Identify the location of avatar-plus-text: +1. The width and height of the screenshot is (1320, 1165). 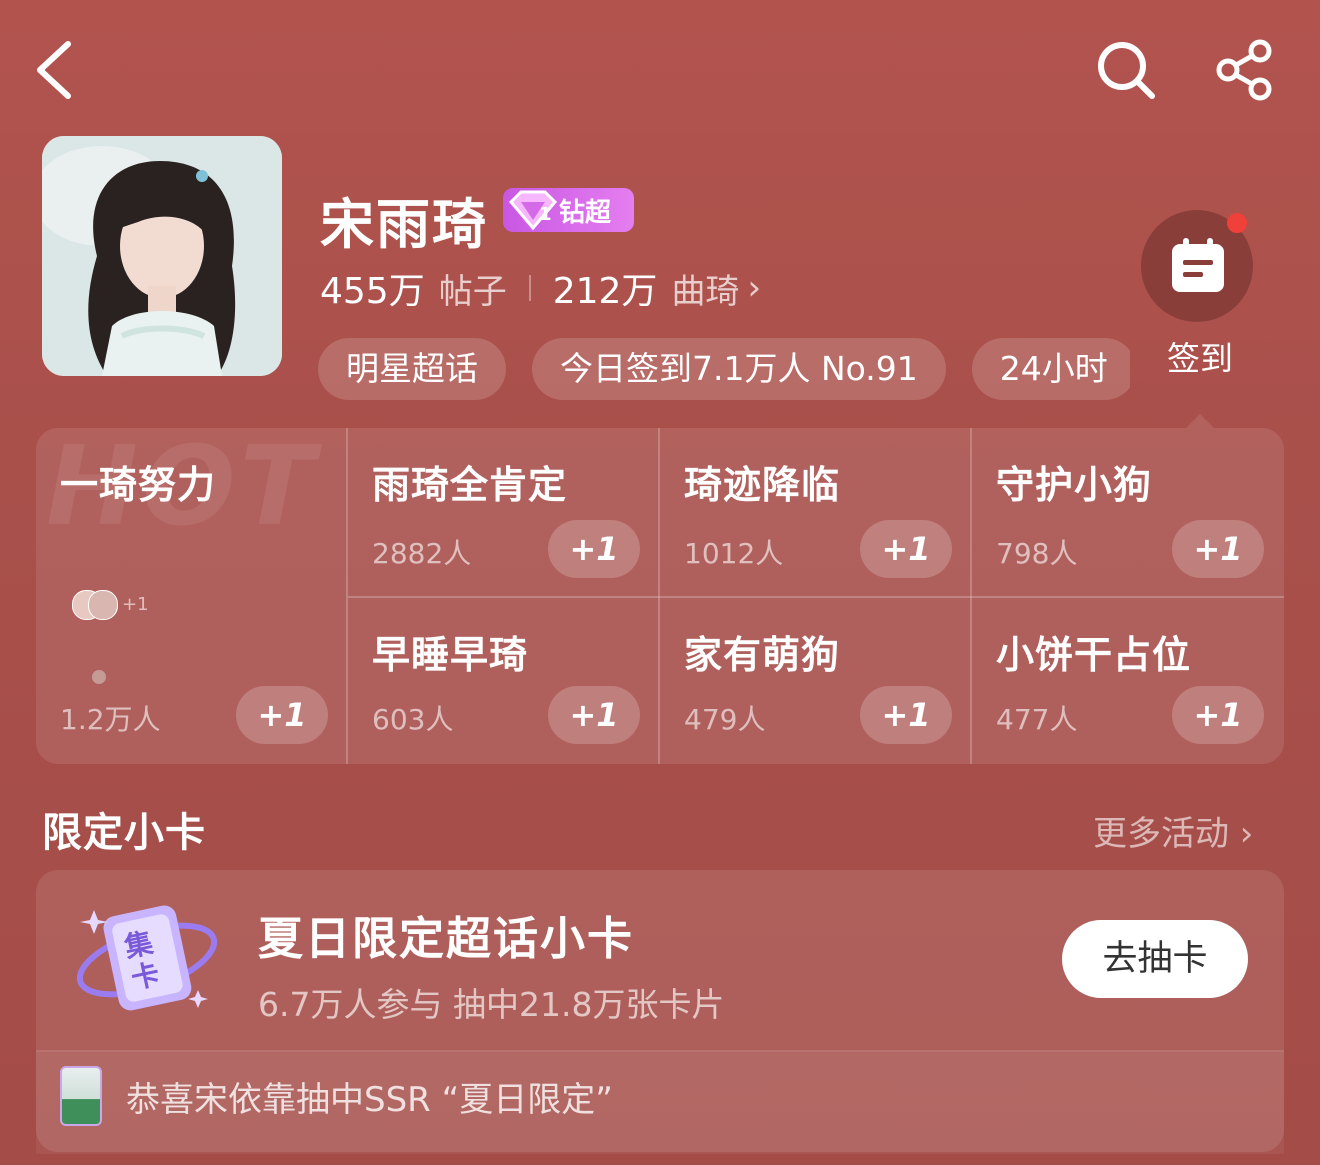
(135, 604).